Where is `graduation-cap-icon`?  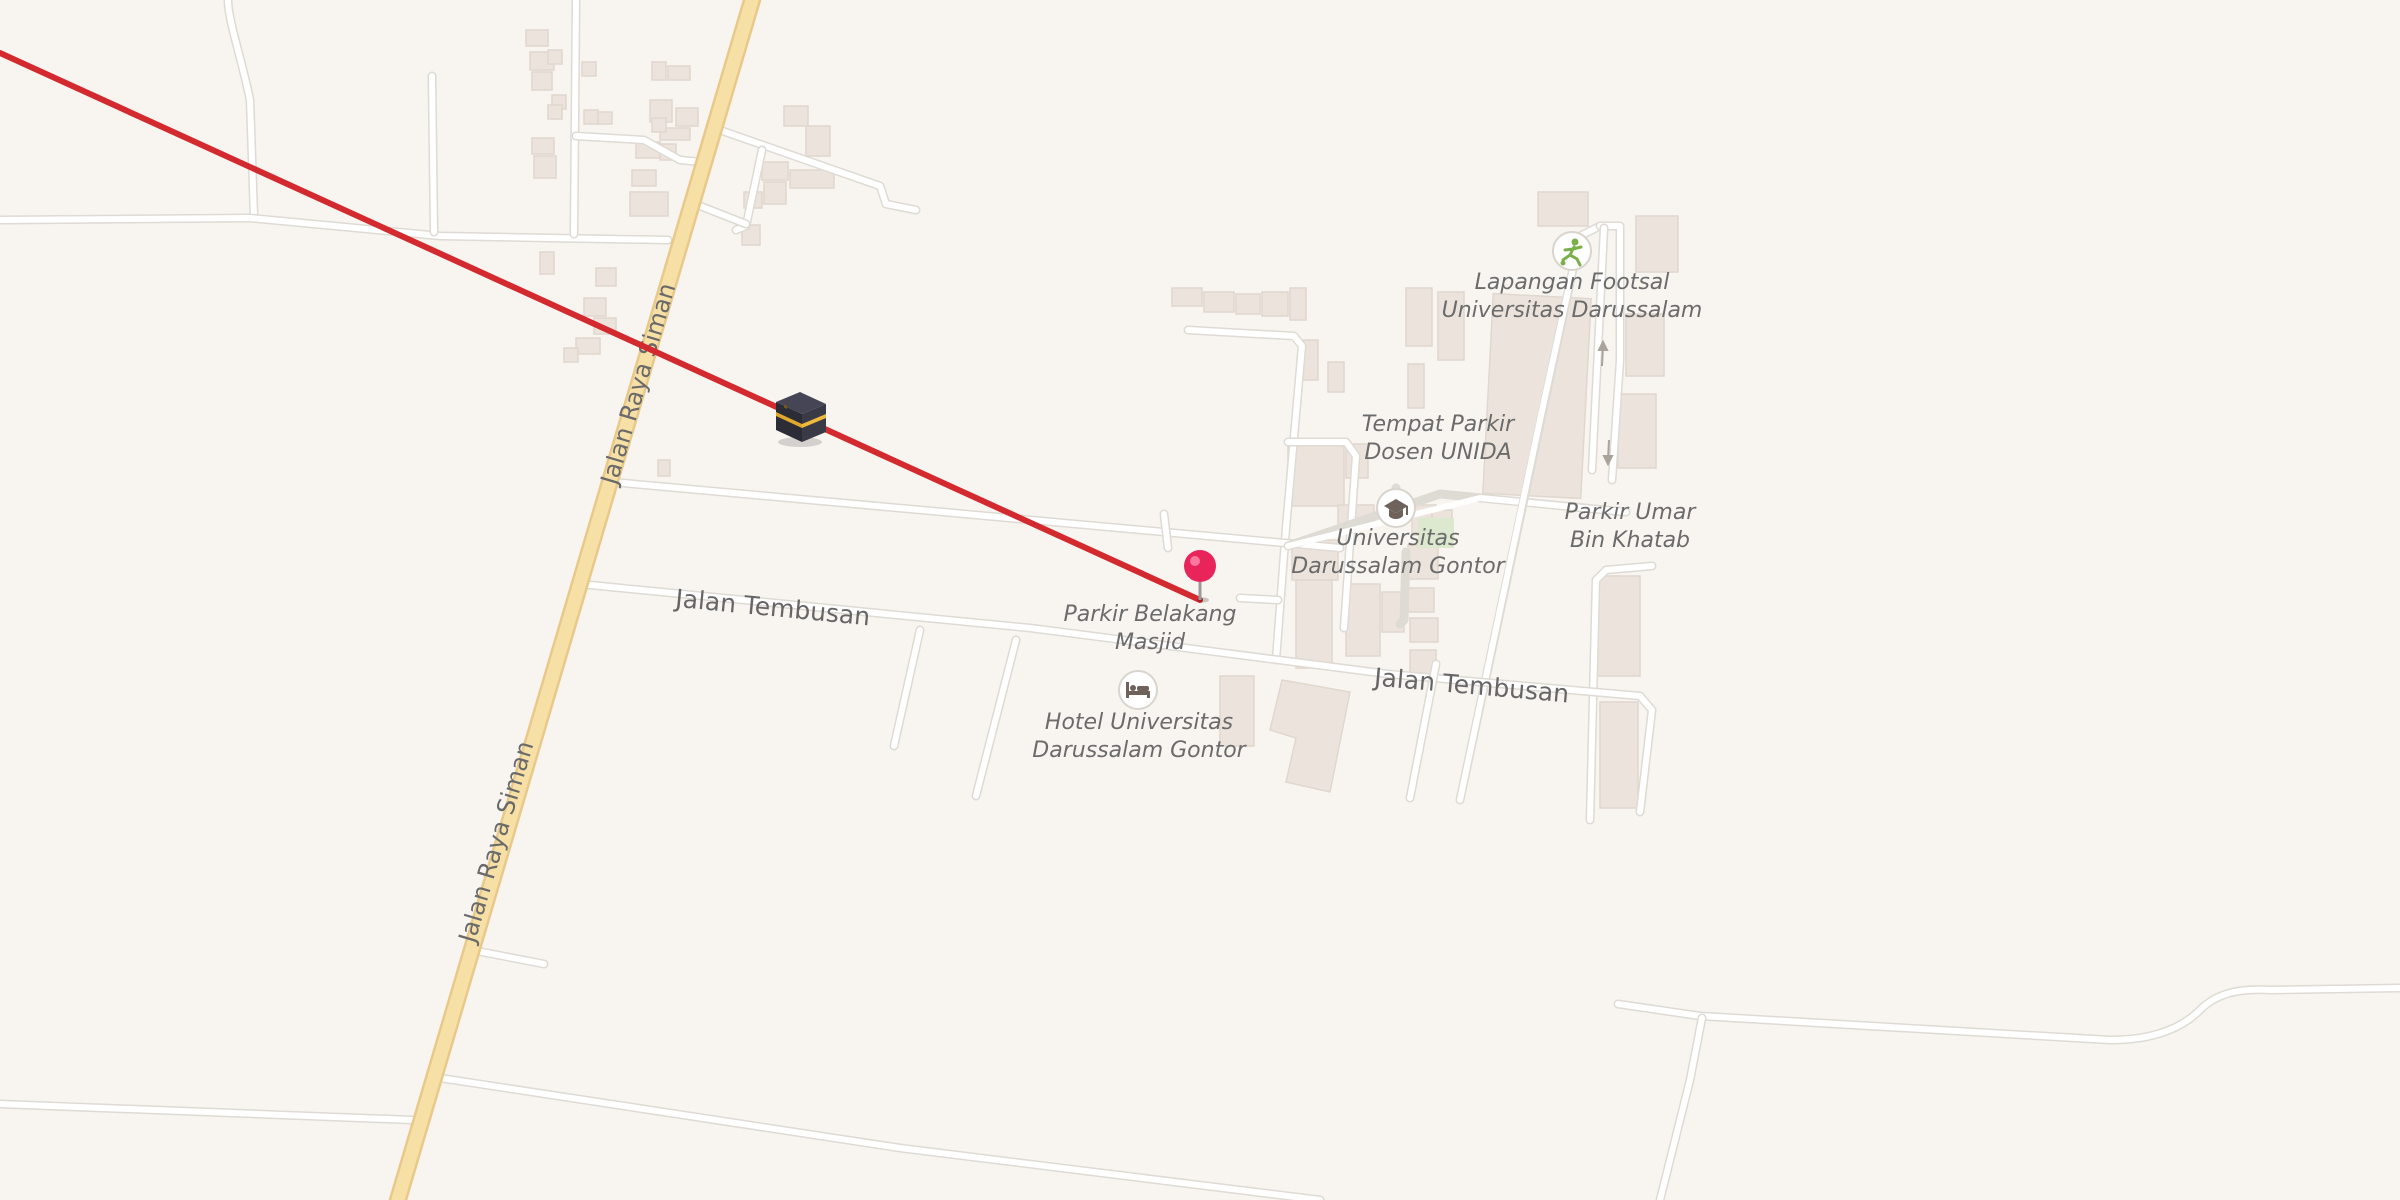 graduation-cap-icon is located at coordinates (1396, 508).